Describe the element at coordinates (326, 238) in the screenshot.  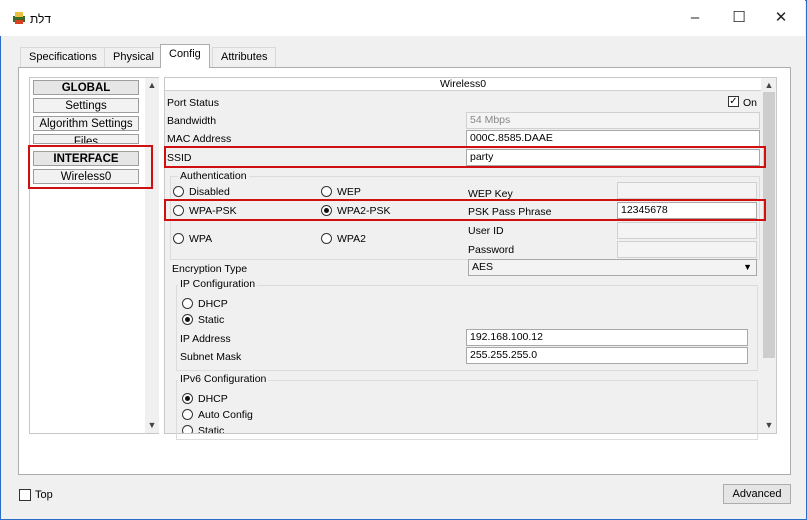
I see `auth-wpa2-radio` at that location.